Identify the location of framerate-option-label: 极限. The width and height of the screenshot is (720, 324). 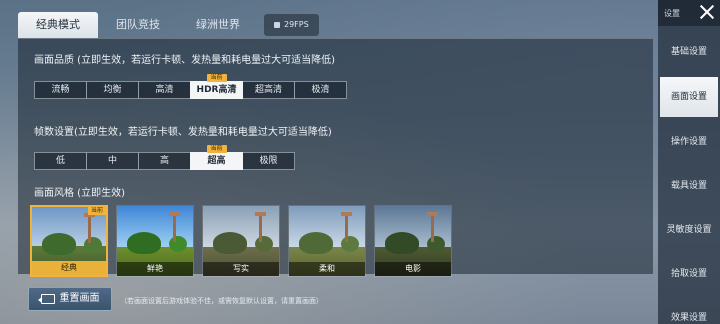
(268, 161).